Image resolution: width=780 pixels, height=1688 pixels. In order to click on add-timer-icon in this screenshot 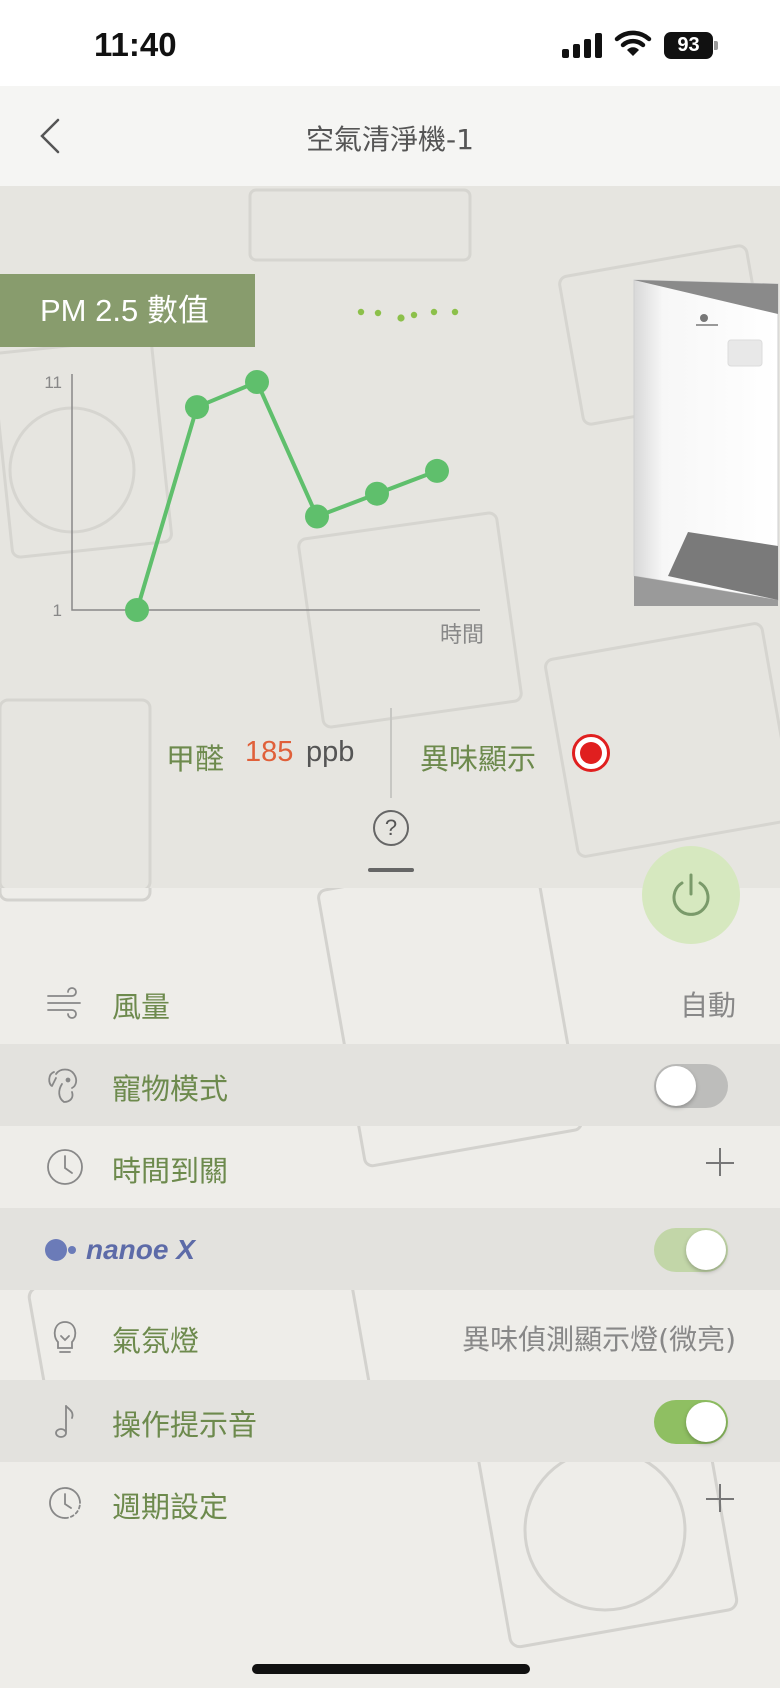, I will do `click(721, 1163)`.